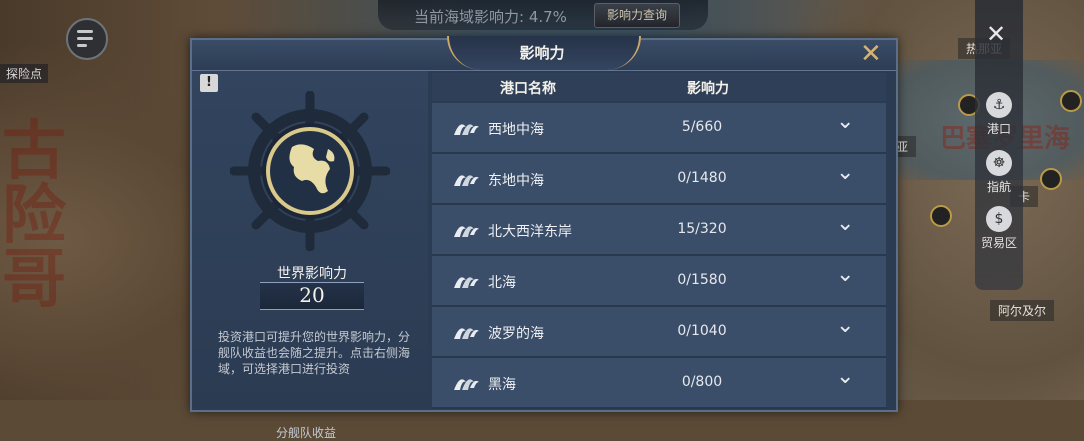 The image size is (1084, 441). I want to click on rail-port-button: ⚓ 港口, so click(999, 114).